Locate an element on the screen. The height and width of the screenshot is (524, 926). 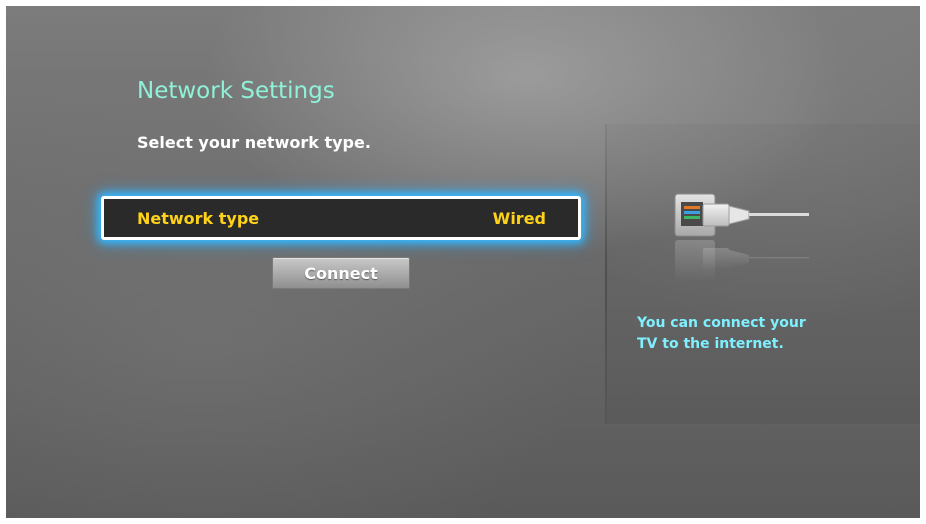
info-text-line-1: You can connect your is located at coordinates (721, 323).